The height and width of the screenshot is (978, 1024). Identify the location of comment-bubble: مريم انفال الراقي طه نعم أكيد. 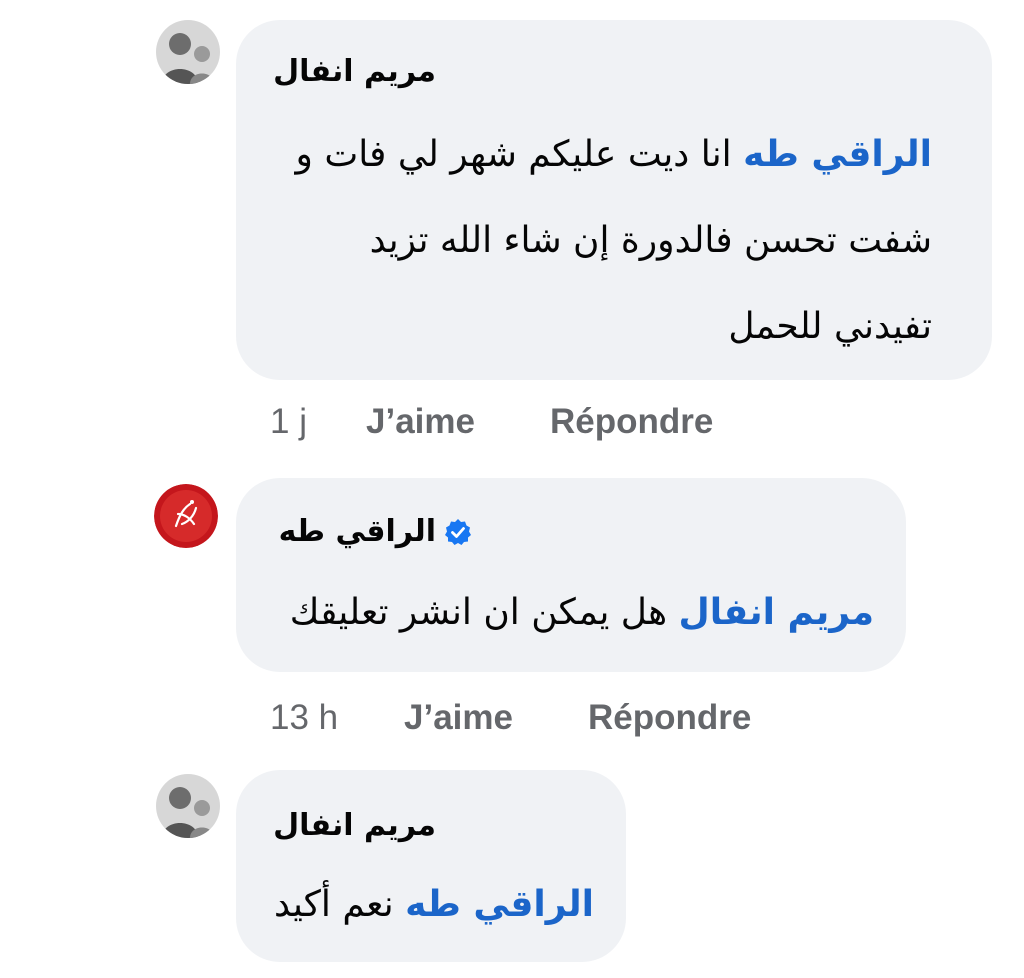
(431, 866).